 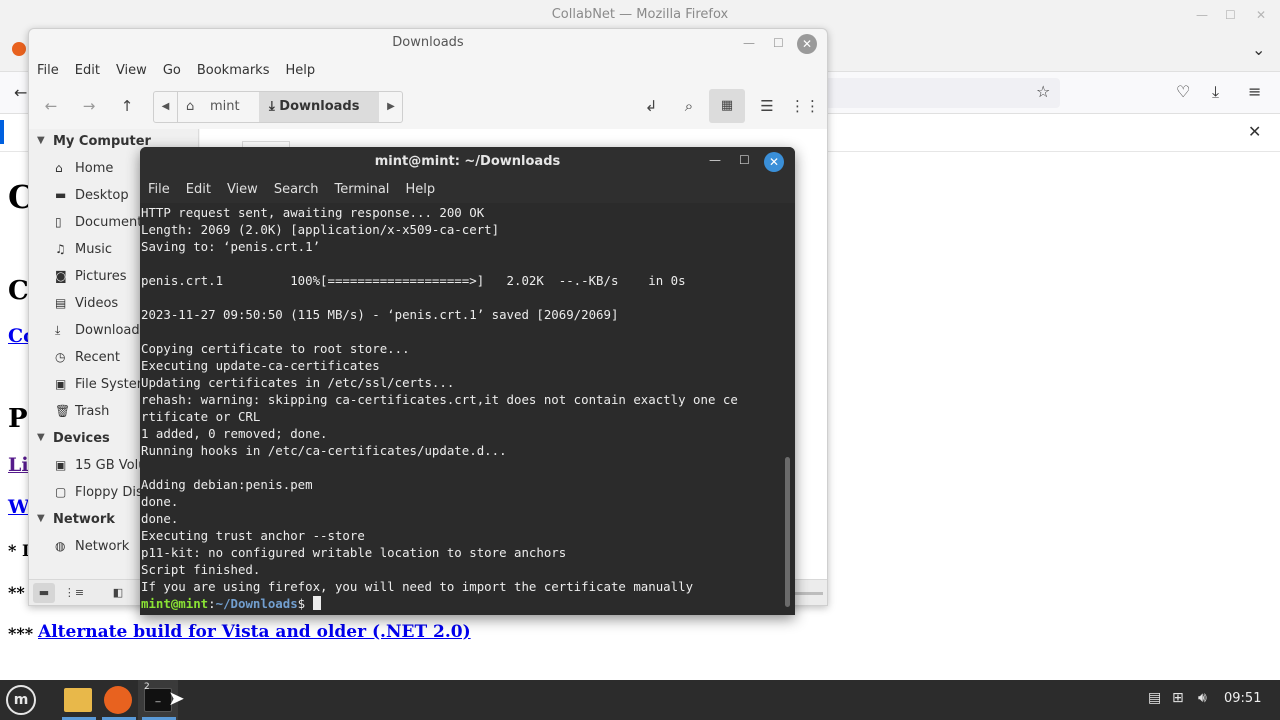 I want to click on sidebar-item-label: Downloads, so click(x=111, y=330).